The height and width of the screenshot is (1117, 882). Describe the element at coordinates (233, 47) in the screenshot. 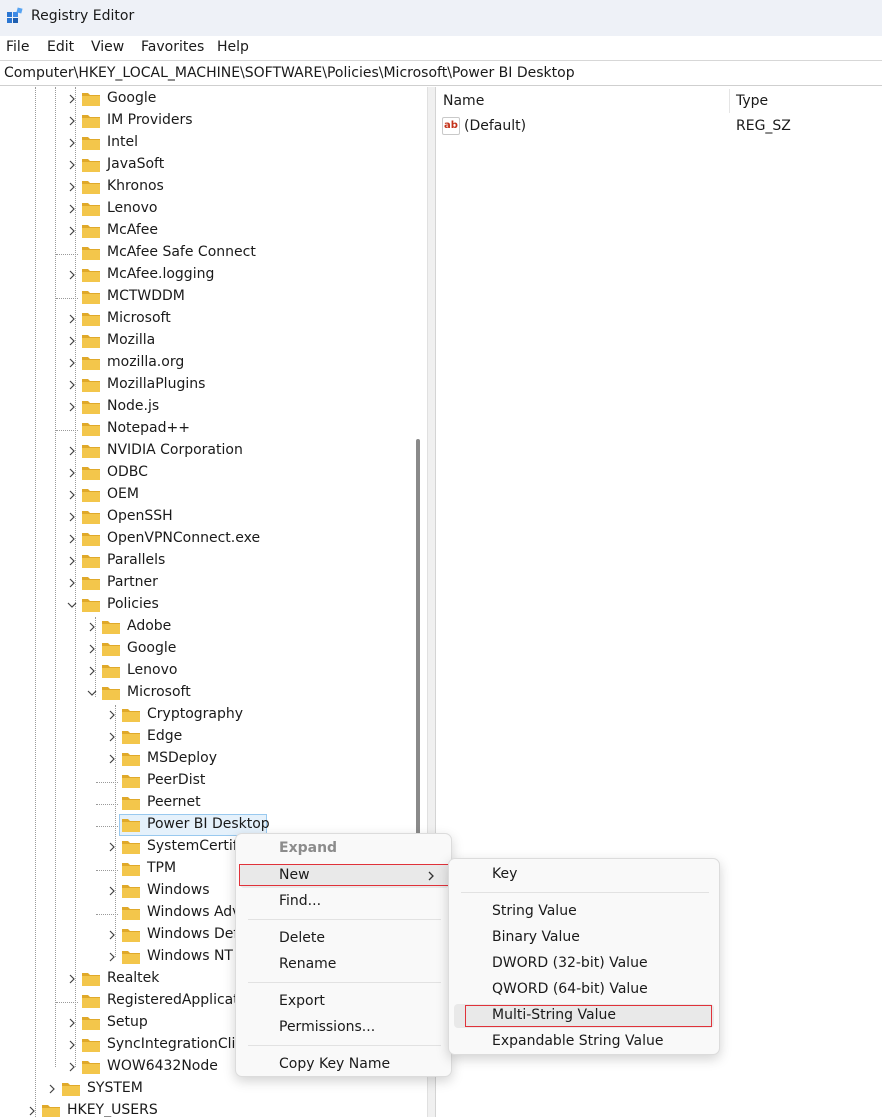

I see `menu-help: Help` at that location.